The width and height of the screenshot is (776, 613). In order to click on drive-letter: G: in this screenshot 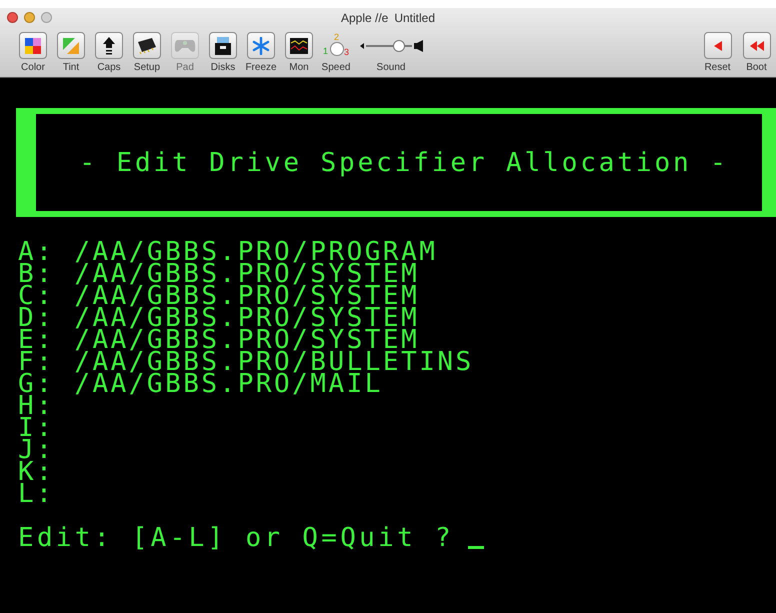, I will do `click(36, 384)`.